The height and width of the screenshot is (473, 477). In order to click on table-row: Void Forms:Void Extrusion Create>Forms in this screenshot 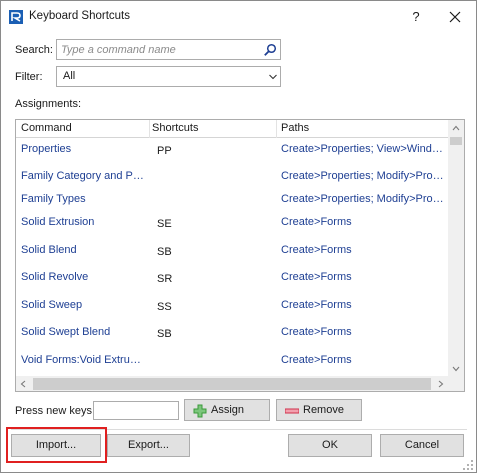, I will do `click(232, 362)`.